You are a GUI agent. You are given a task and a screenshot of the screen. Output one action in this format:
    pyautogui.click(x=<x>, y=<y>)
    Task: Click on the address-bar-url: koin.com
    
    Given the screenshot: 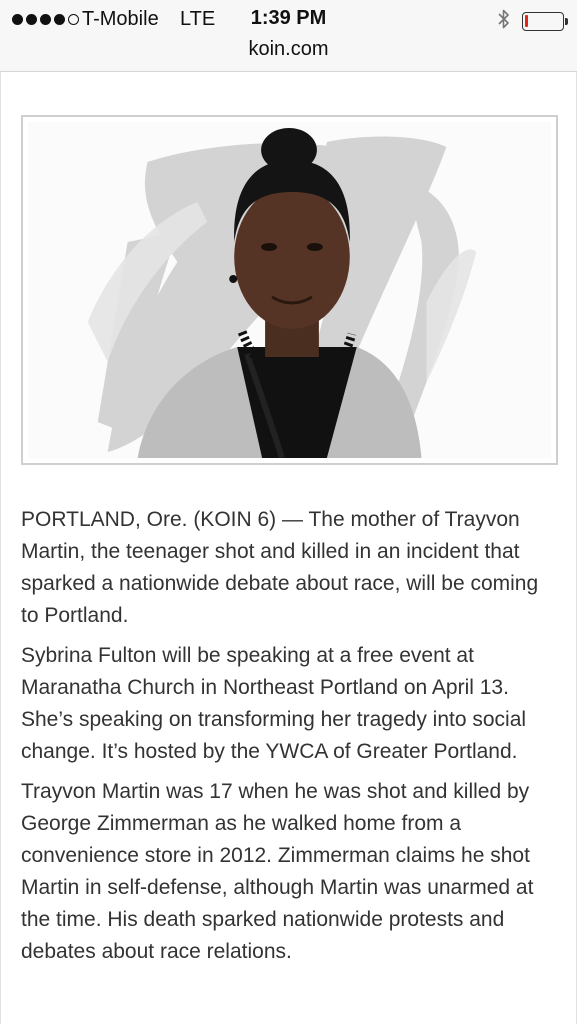 What is the action you would take?
    pyautogui.click(x=288, y=49)
    